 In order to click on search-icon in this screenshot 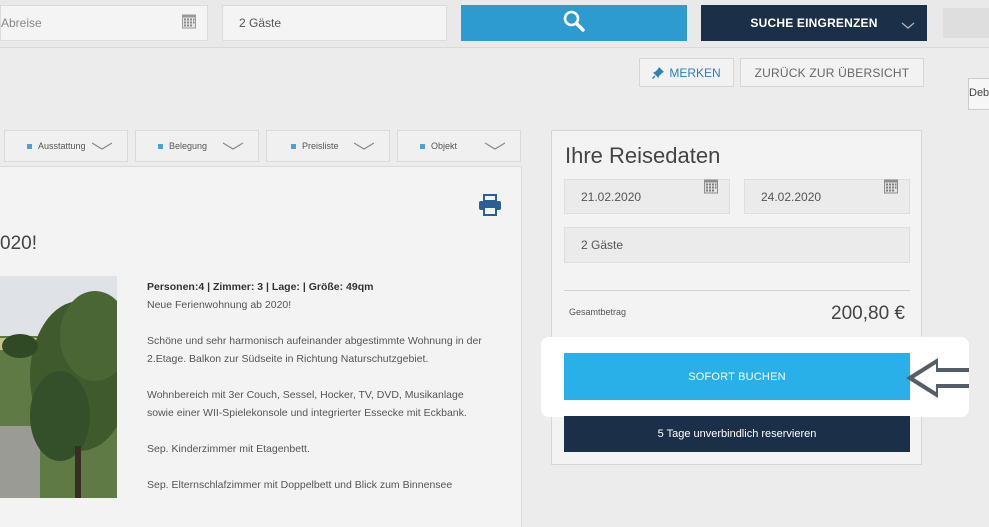, I will do `click(574, 23)`.